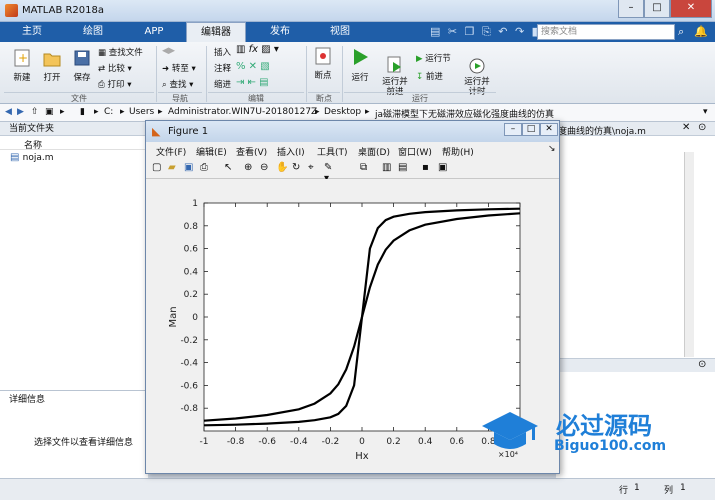 Image resolution: width=715 pixels, height=500 pixels. Describe the element at coordinates (689, 254) in the screenshot. I see `editor-scrollbar` at that location.